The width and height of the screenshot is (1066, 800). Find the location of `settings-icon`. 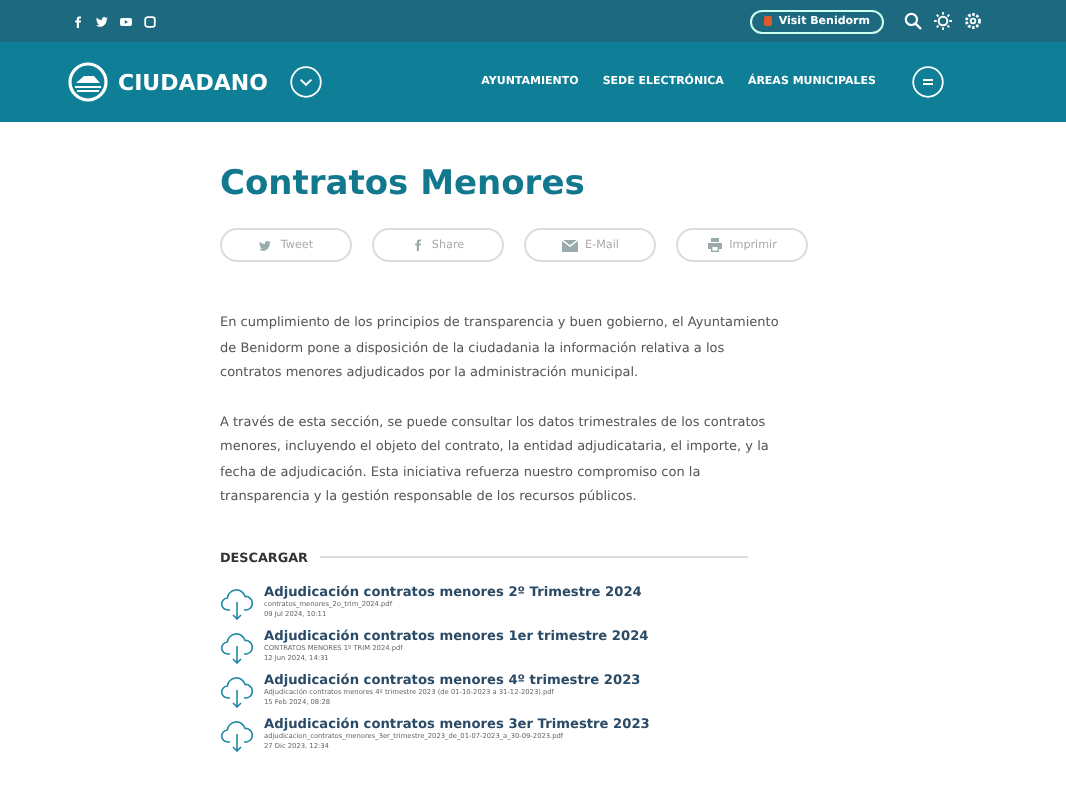

settings-icon is located at coordinates (973, 21).